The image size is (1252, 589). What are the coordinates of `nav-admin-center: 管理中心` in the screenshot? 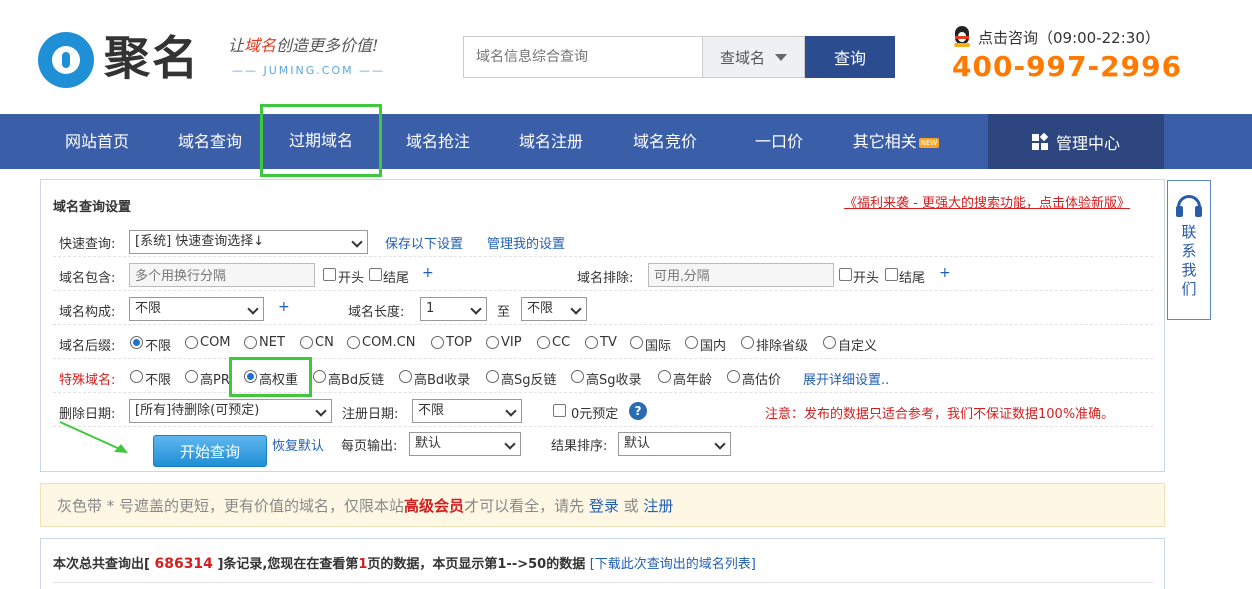 It's located at (1076, 141).